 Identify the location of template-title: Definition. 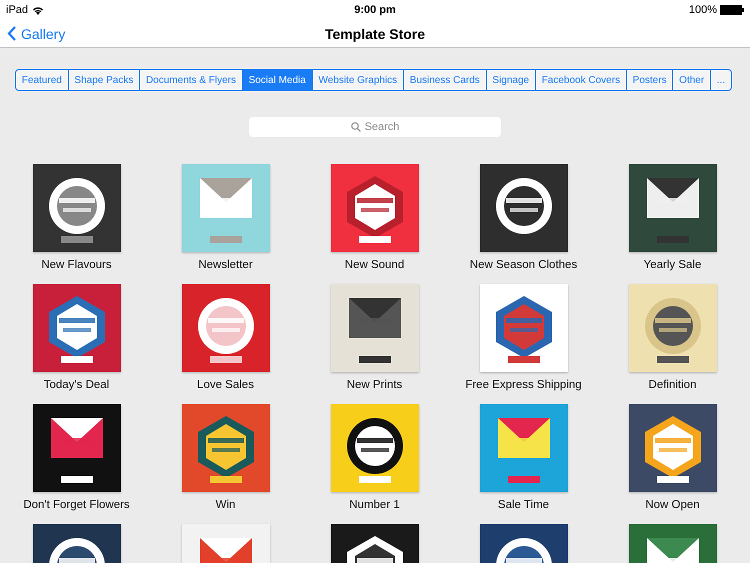
(672, 386).